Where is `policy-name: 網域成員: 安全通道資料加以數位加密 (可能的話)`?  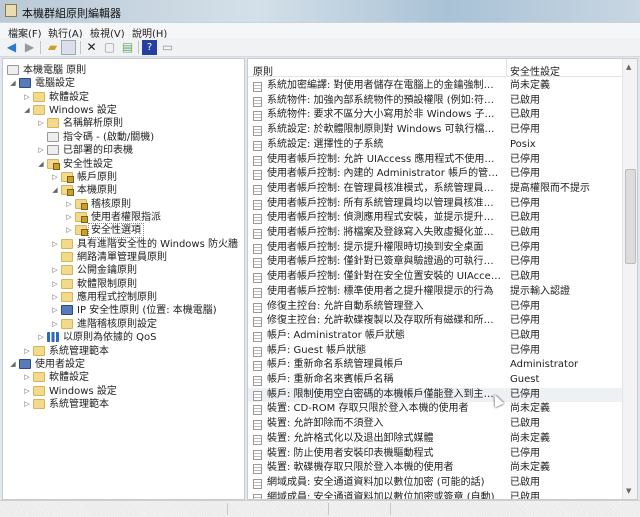 policy-name: 網域成員: 安全通道資料加以數位加密 (可能的話) is located at coordinates (376, 482).